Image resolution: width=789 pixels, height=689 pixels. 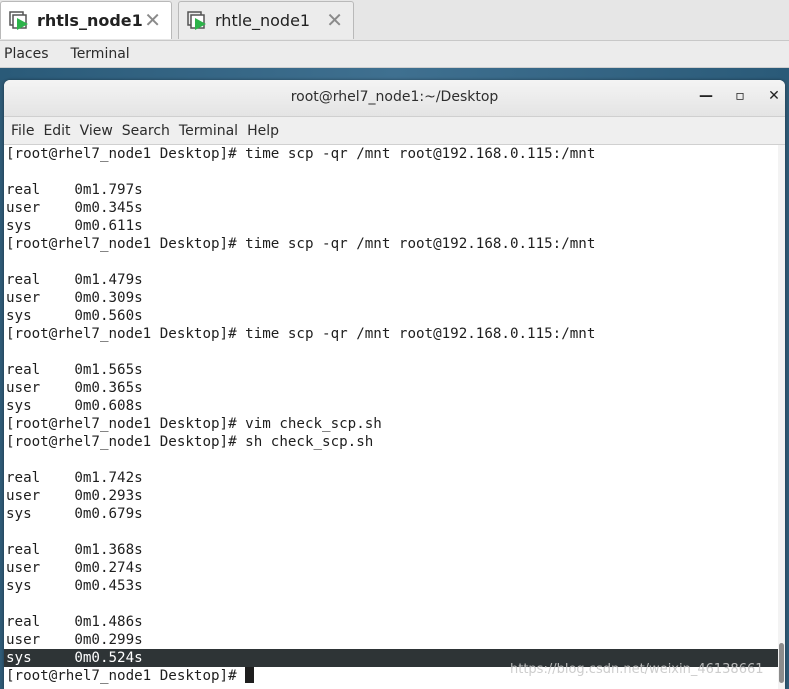 I want to click on terminal-line: [root@rhel7_node1 Desktop]#, so click(x=130, y=676).